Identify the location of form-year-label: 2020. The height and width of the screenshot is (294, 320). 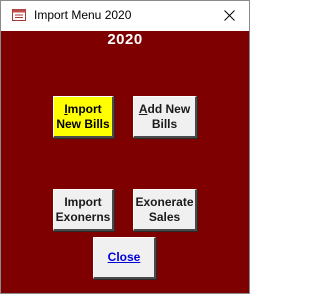
(125, 39).